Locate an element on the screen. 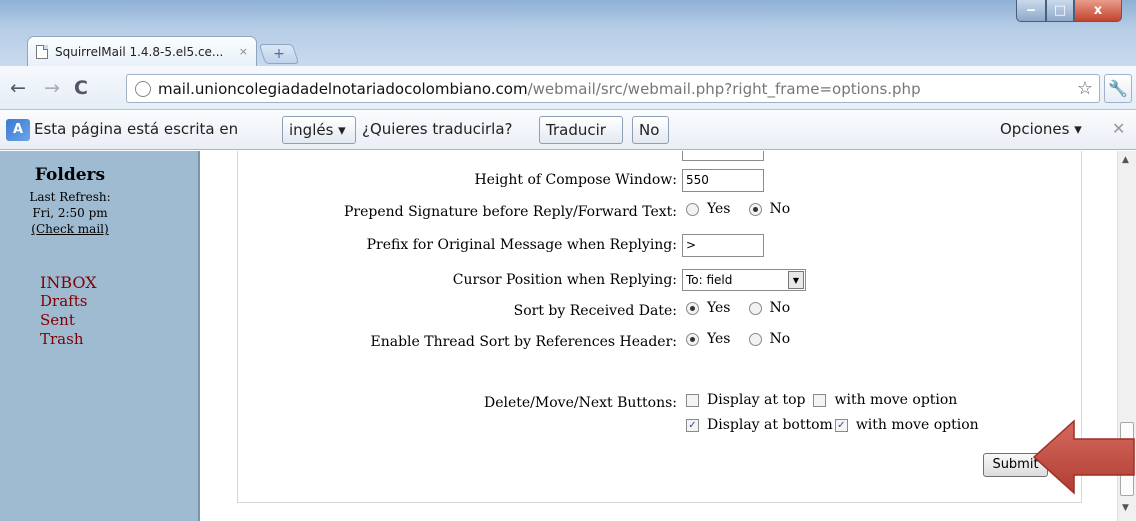  display-top-checkbox is located at coordinates (692, 400).